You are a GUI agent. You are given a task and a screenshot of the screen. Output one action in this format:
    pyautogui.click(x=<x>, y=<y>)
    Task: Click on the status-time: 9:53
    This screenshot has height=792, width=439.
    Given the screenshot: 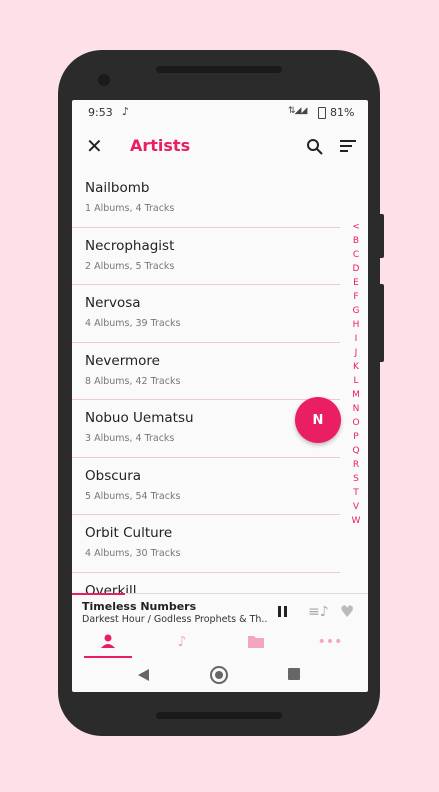 What is the action you would take?
    pyautogui.click(x=100, y=112)
    